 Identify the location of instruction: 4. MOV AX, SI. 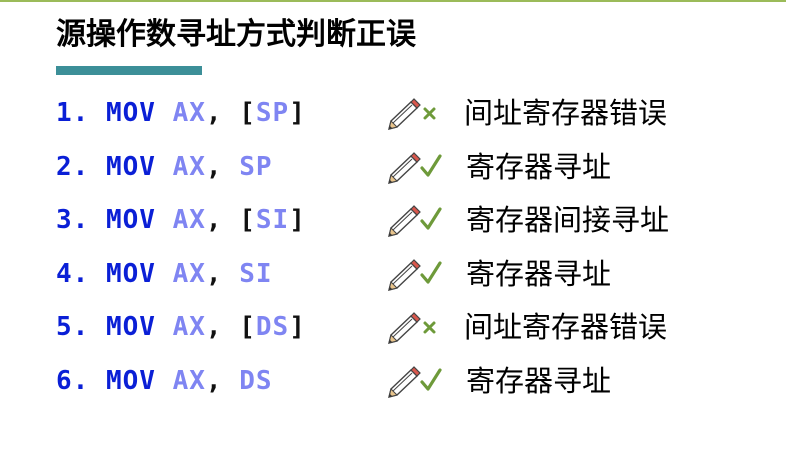
(164, 274).